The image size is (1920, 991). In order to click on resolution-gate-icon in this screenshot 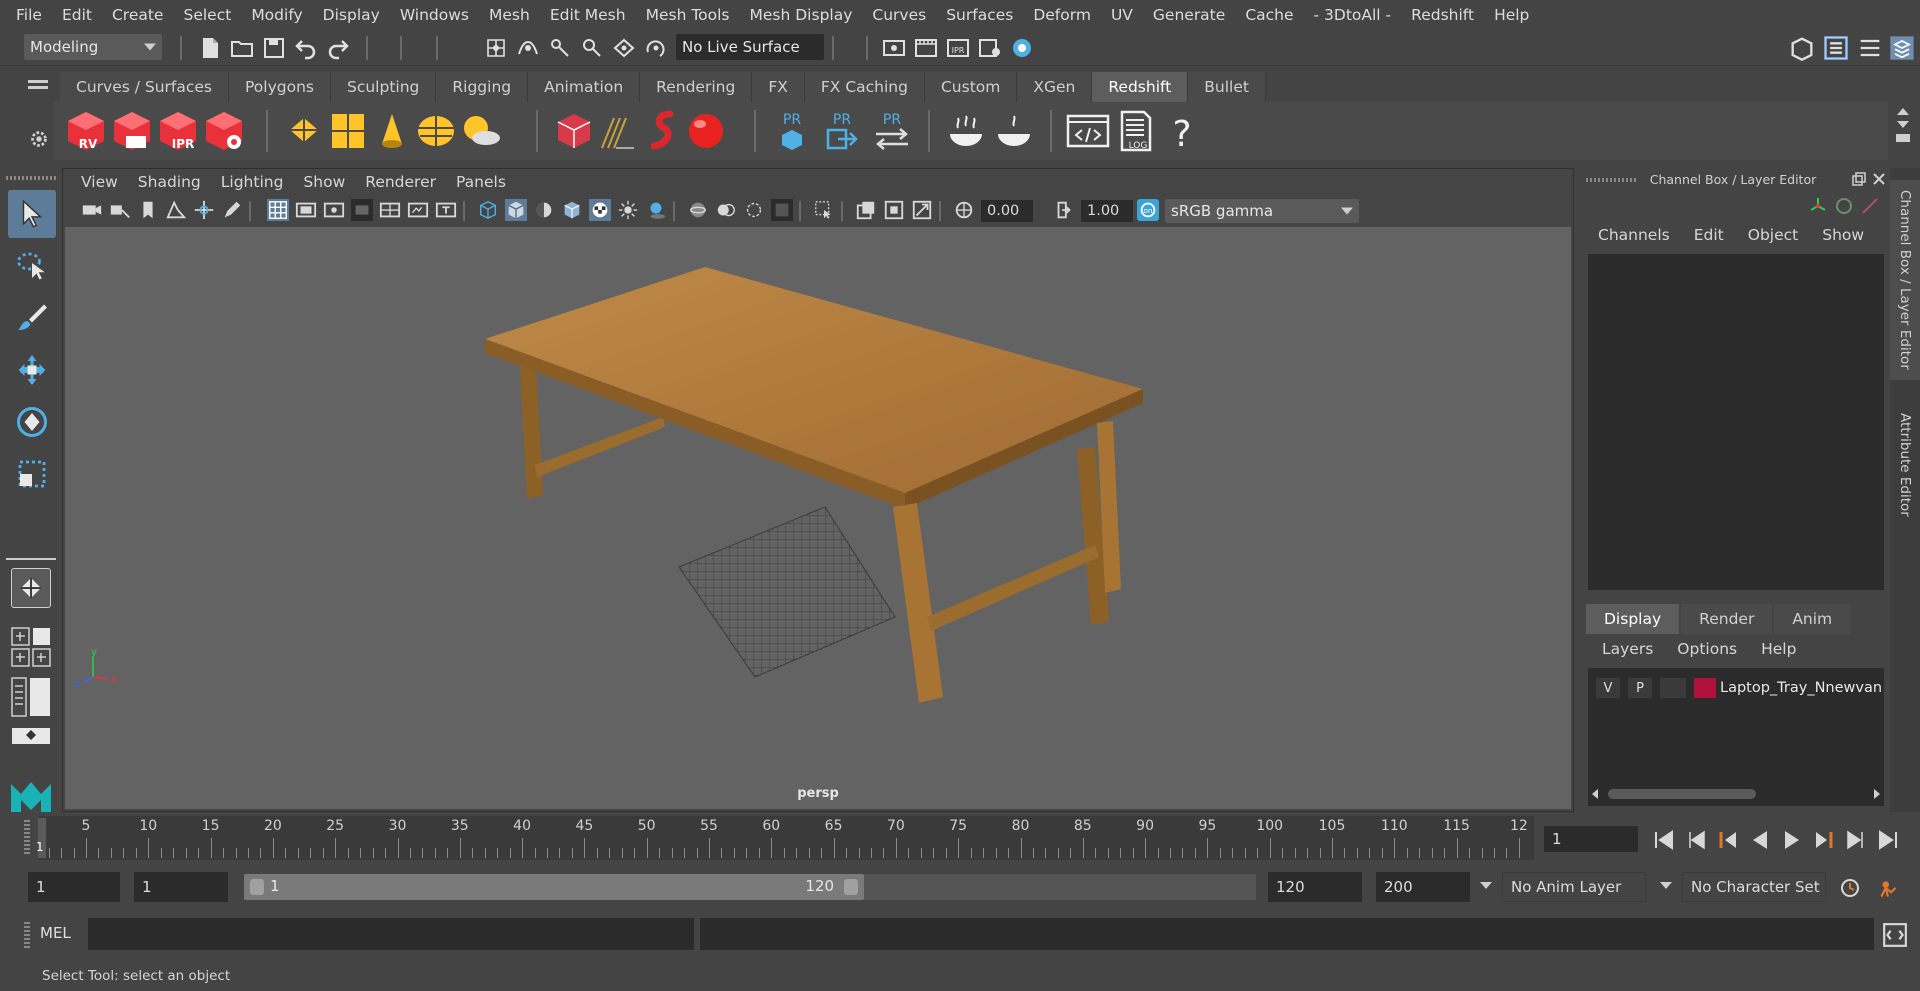, I will do `click(334, 210)`.